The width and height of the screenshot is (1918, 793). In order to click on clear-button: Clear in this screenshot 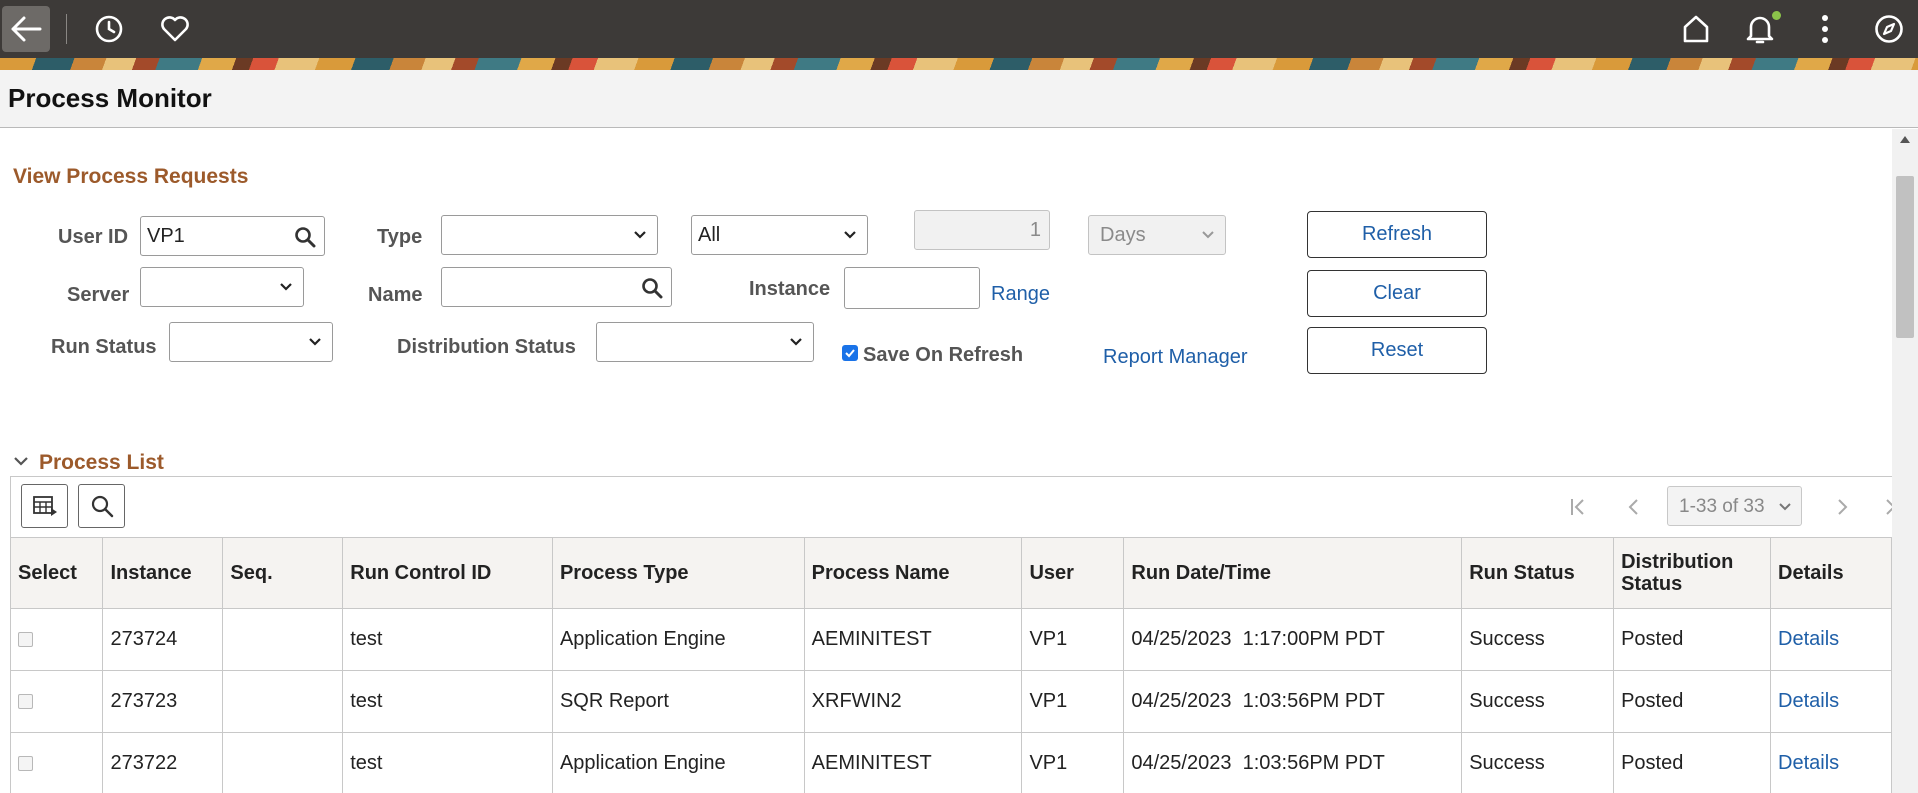, I will do `click(1397, 293)`.